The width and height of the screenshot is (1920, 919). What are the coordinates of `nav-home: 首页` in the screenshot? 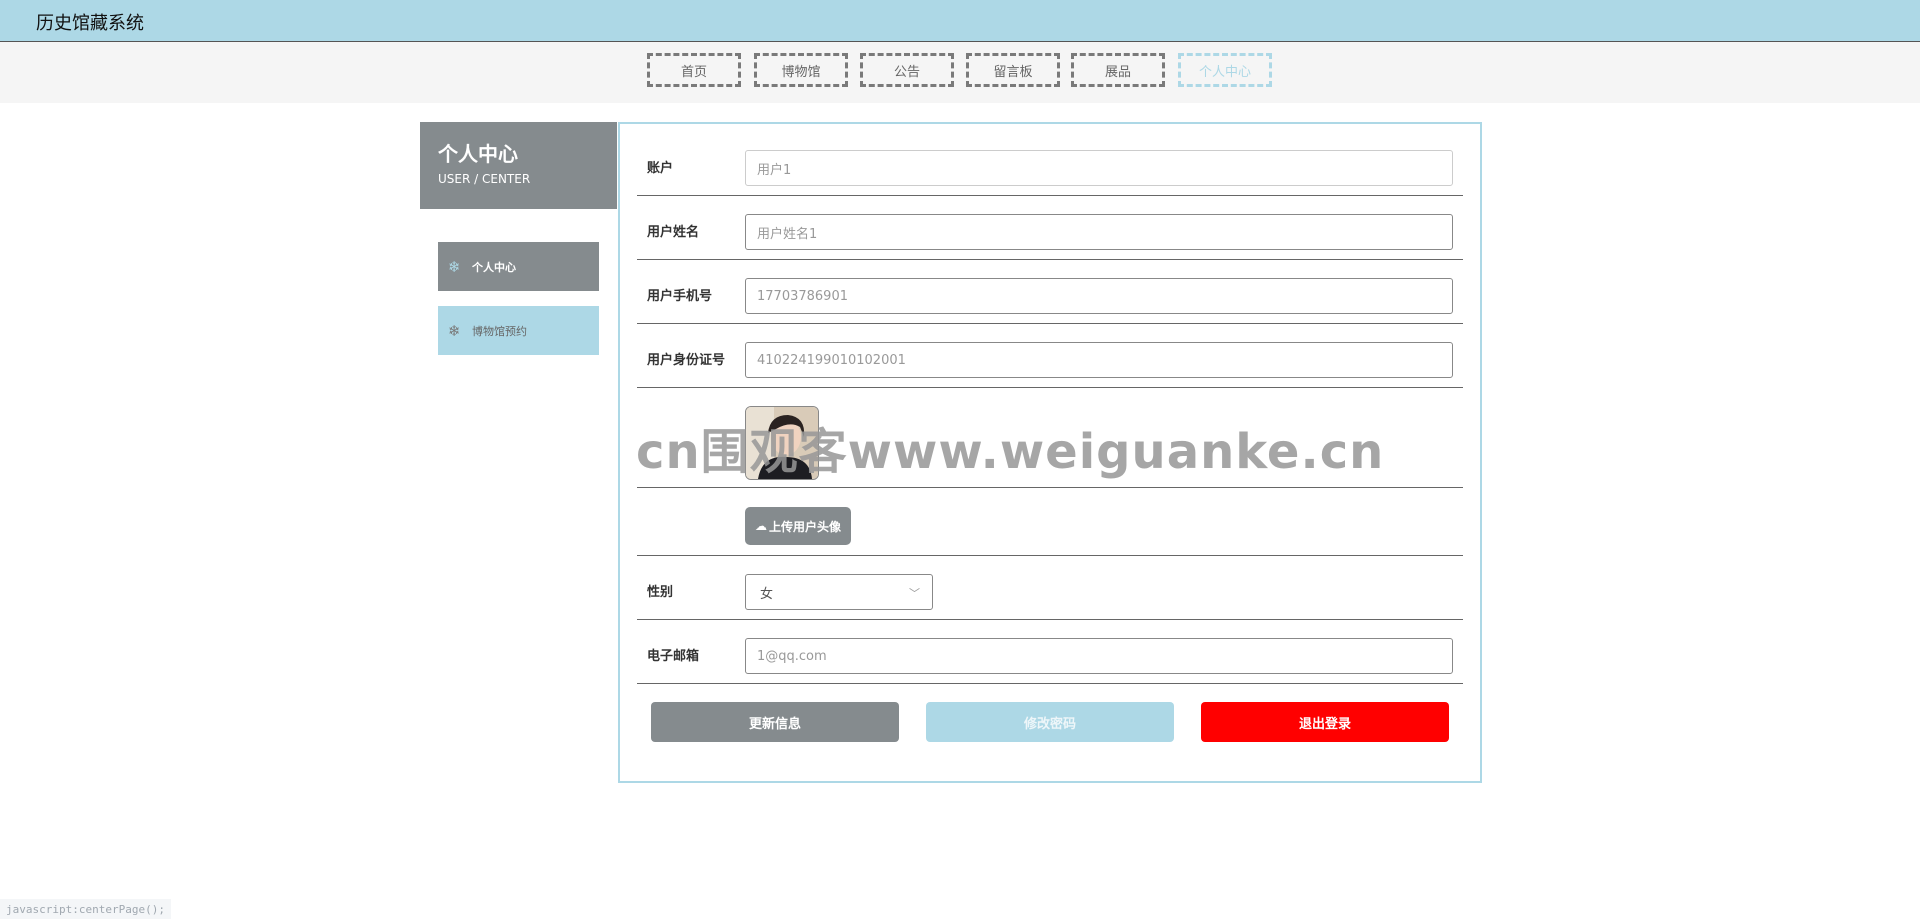 It's located at (694, 70).